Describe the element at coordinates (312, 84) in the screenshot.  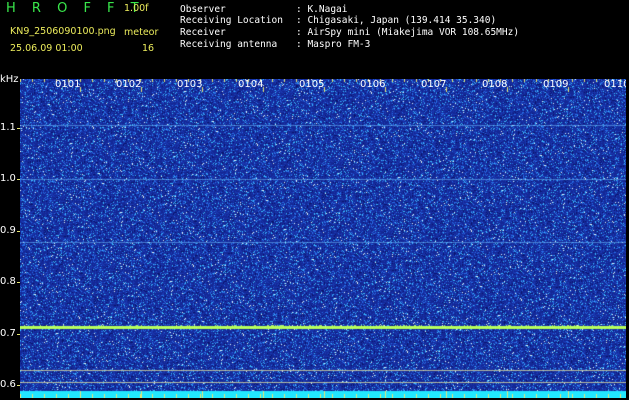
I see `time-label: 0105` at that location.